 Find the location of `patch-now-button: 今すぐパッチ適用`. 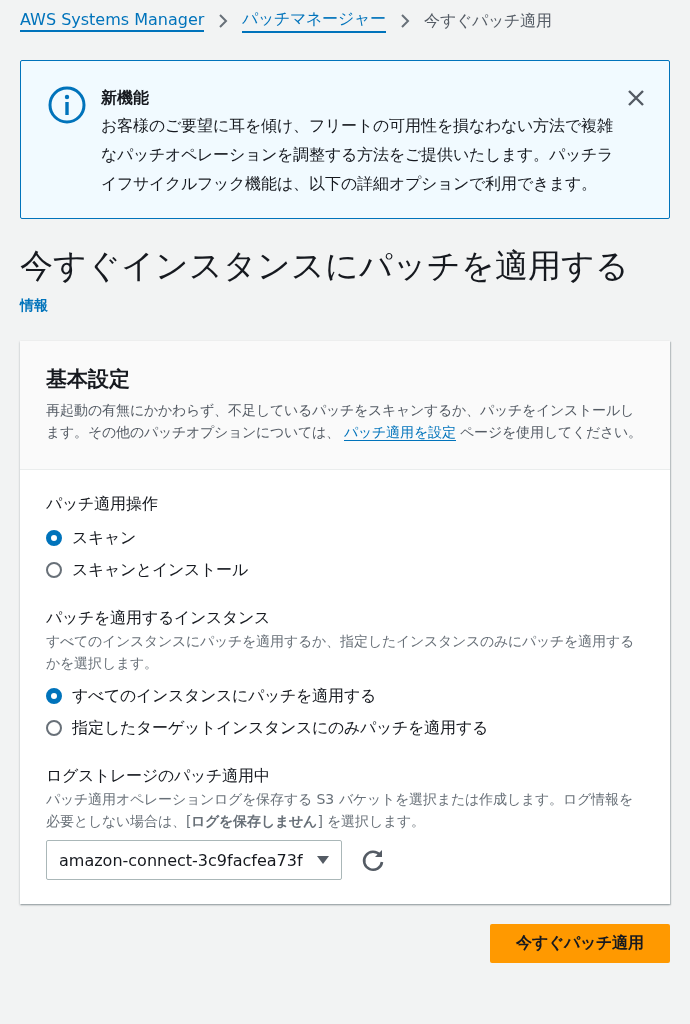

patch-now-button: 今すぐパッチ適用 is located at coordinates (580, 943).